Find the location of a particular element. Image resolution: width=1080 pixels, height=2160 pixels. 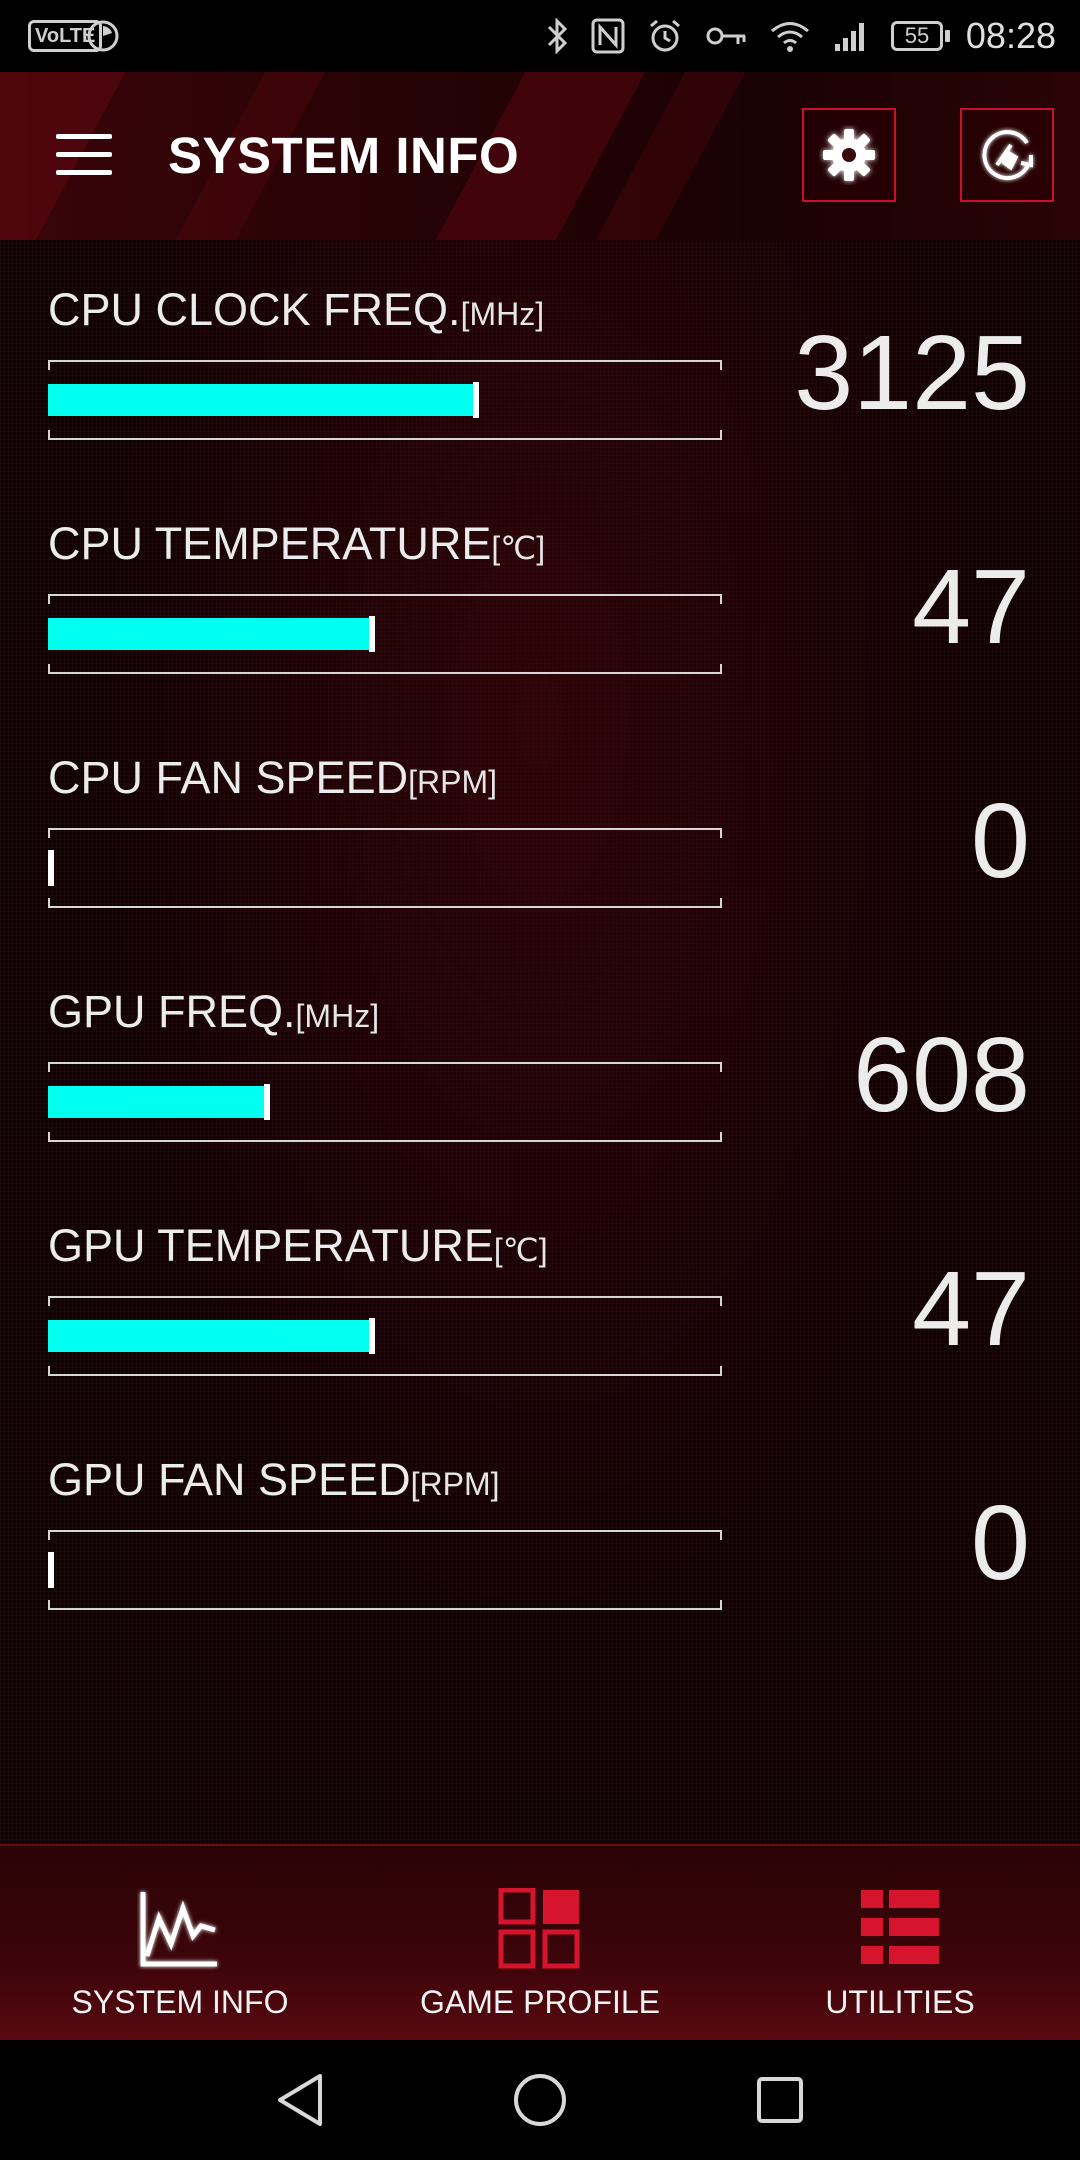

gear-icon is located at coordinates (849, 155).